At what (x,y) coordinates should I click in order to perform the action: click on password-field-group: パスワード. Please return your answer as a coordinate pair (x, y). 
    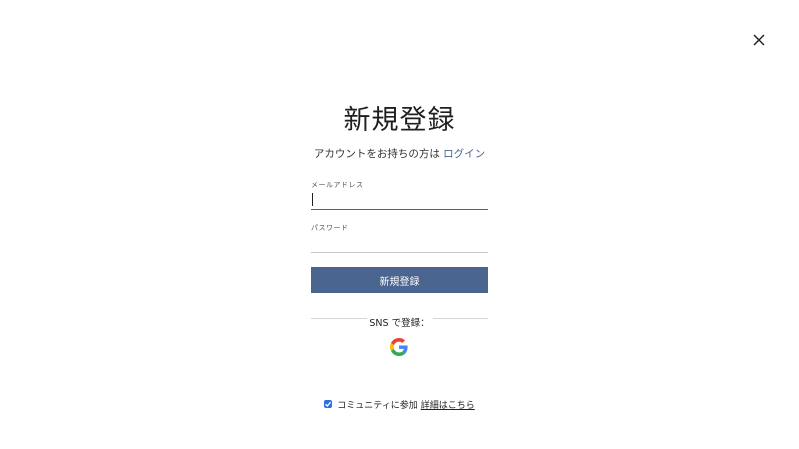
    Looking at the image, I should click on (399, 238).